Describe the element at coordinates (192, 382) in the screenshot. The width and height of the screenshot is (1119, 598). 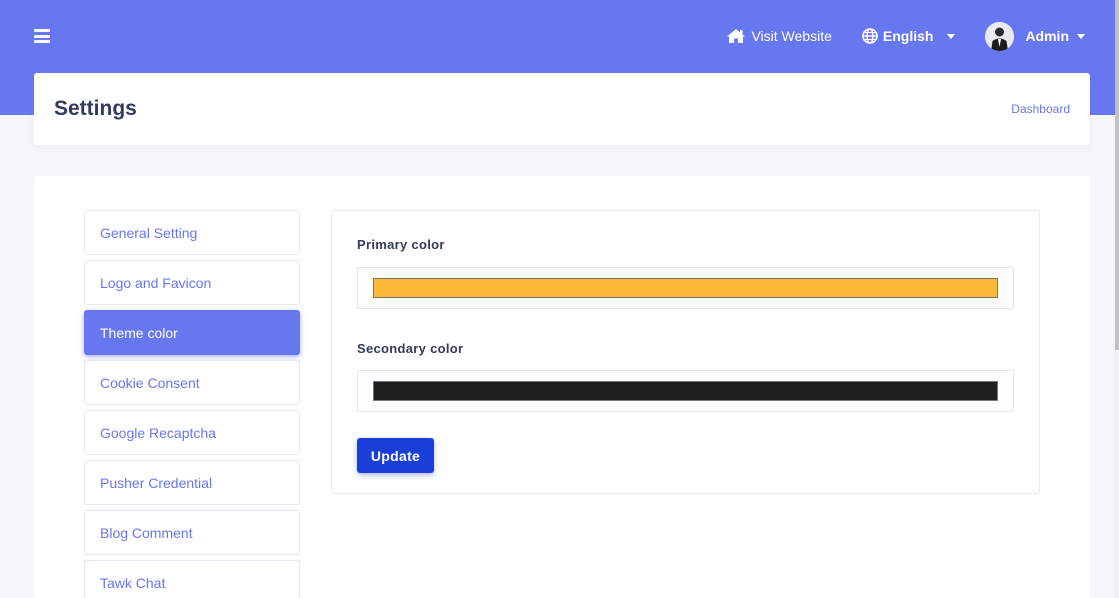
I see `sidebar-item-cookie-consent: Cookie Consent` at that location.